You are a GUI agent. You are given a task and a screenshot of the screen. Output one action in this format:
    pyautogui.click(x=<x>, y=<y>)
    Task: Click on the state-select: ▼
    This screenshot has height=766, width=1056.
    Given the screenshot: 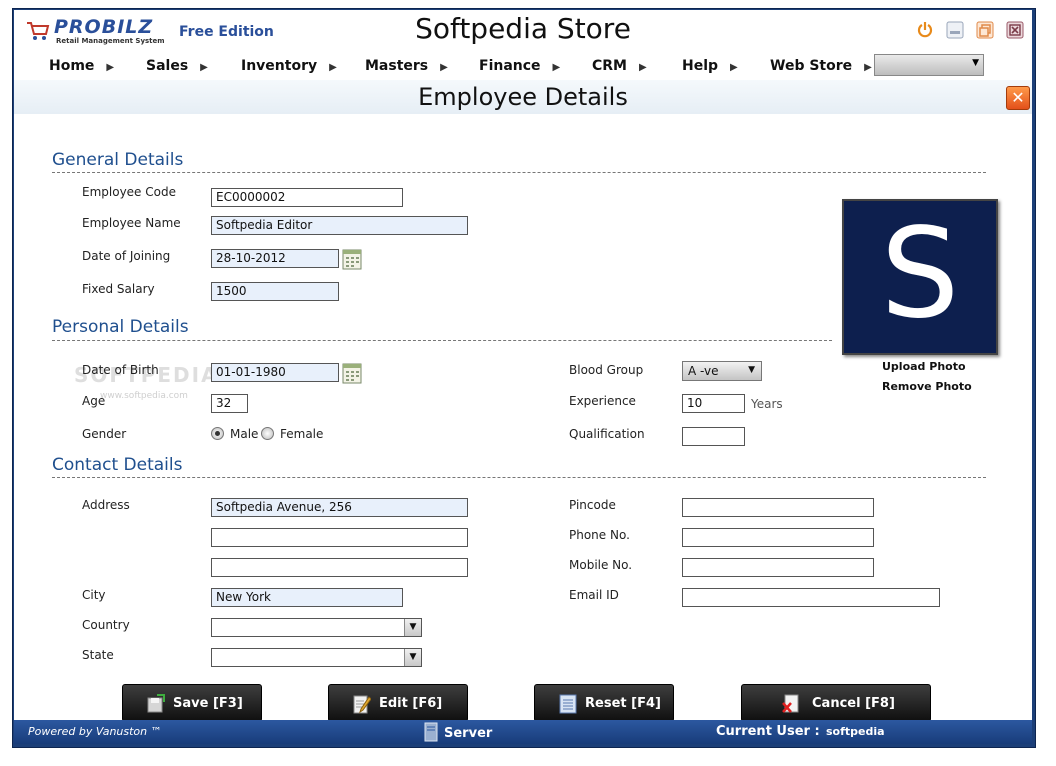 What is the action you would take?
    pyautogui.click(x=316, y=657)
    